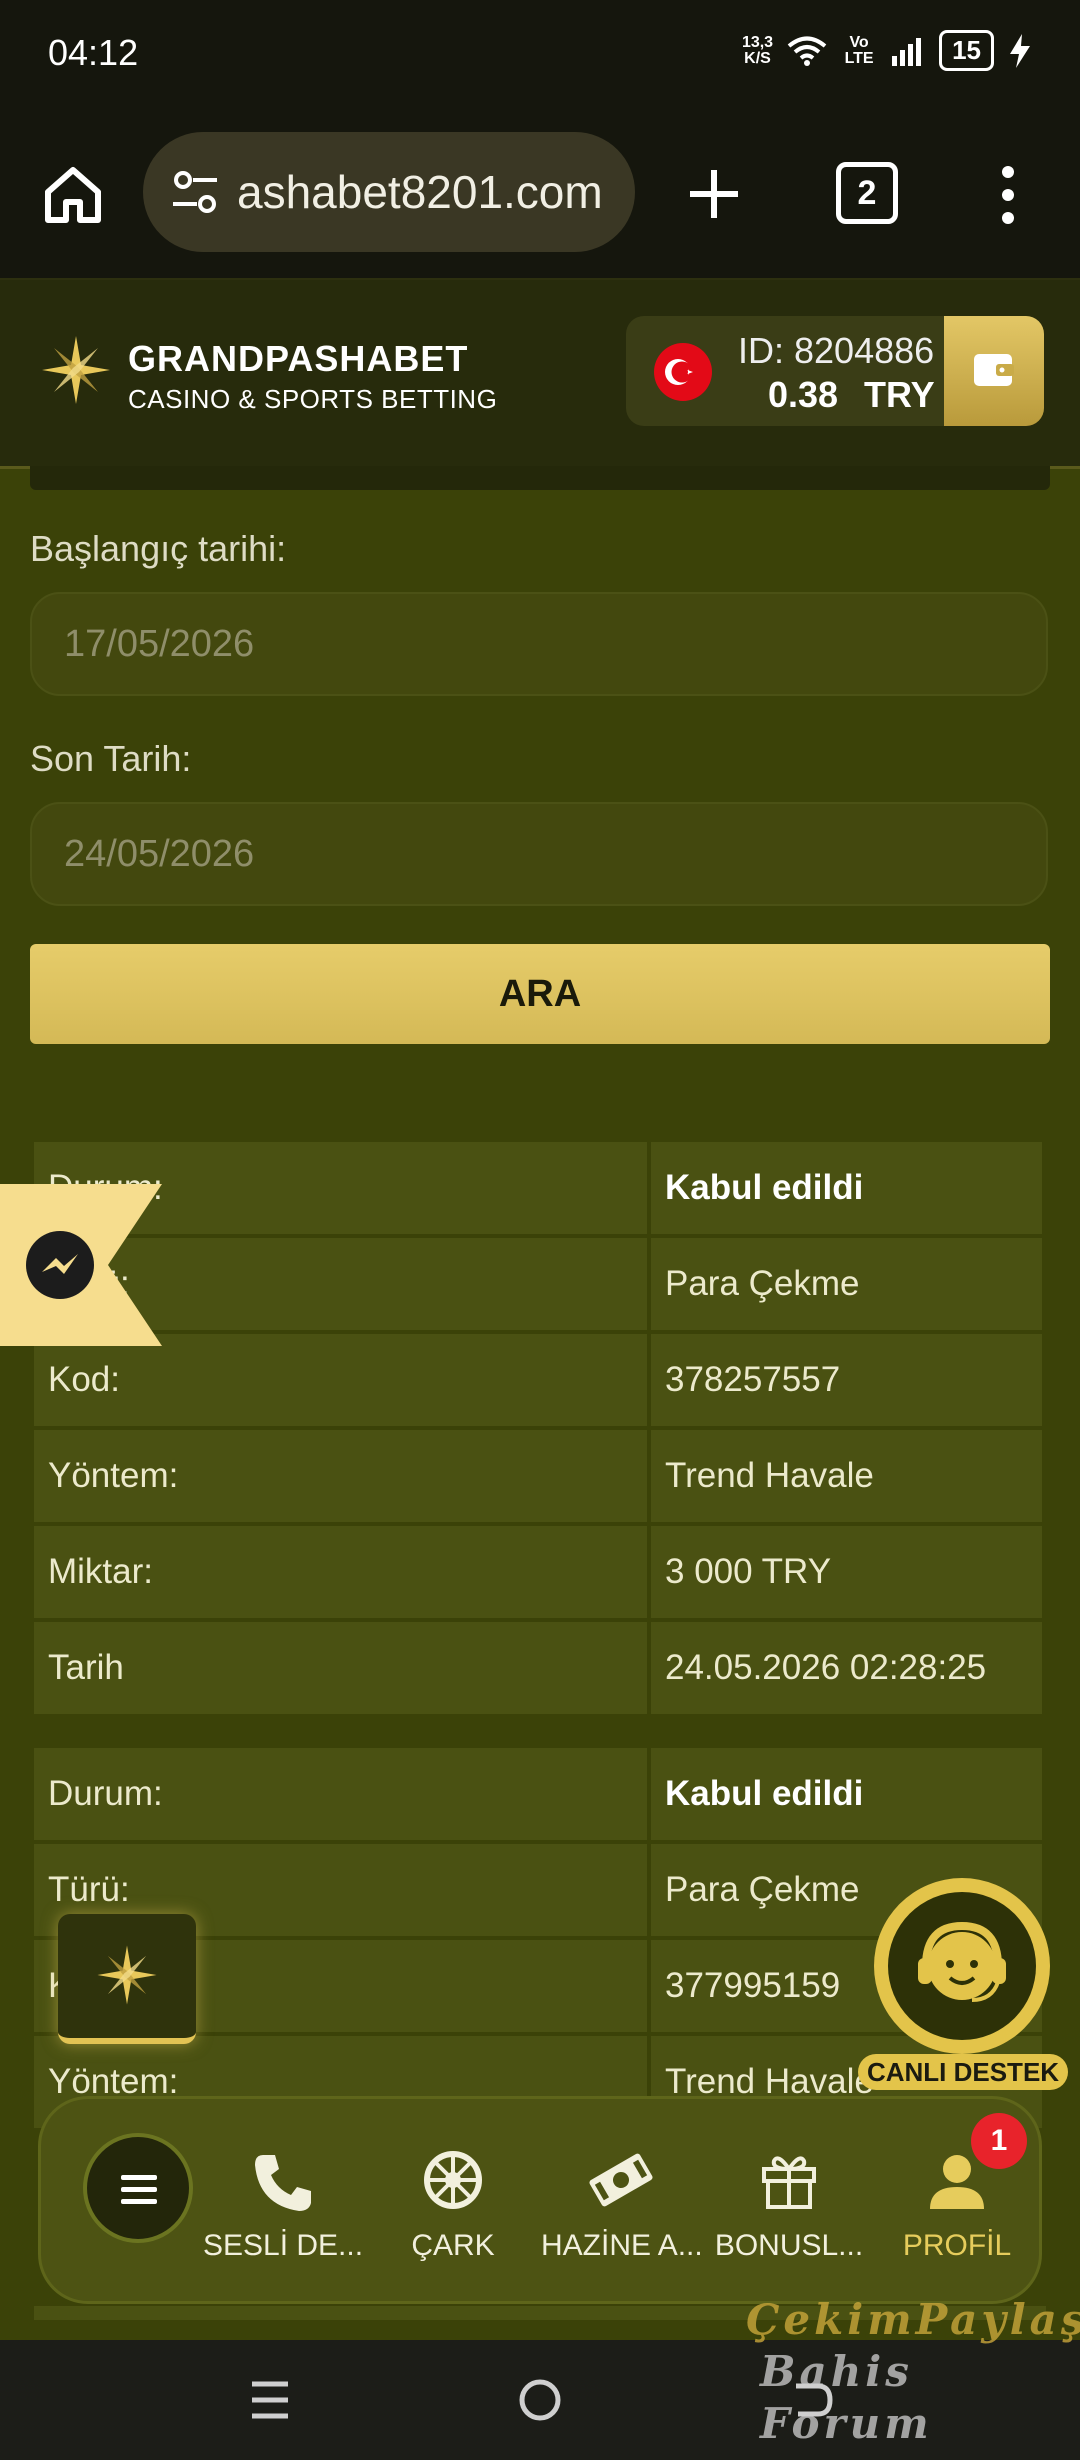  What do you see at coordinates (957, 2245) in the screenshot?
I see `nav-label: PROFİL` at bounding box center [957, 2245].